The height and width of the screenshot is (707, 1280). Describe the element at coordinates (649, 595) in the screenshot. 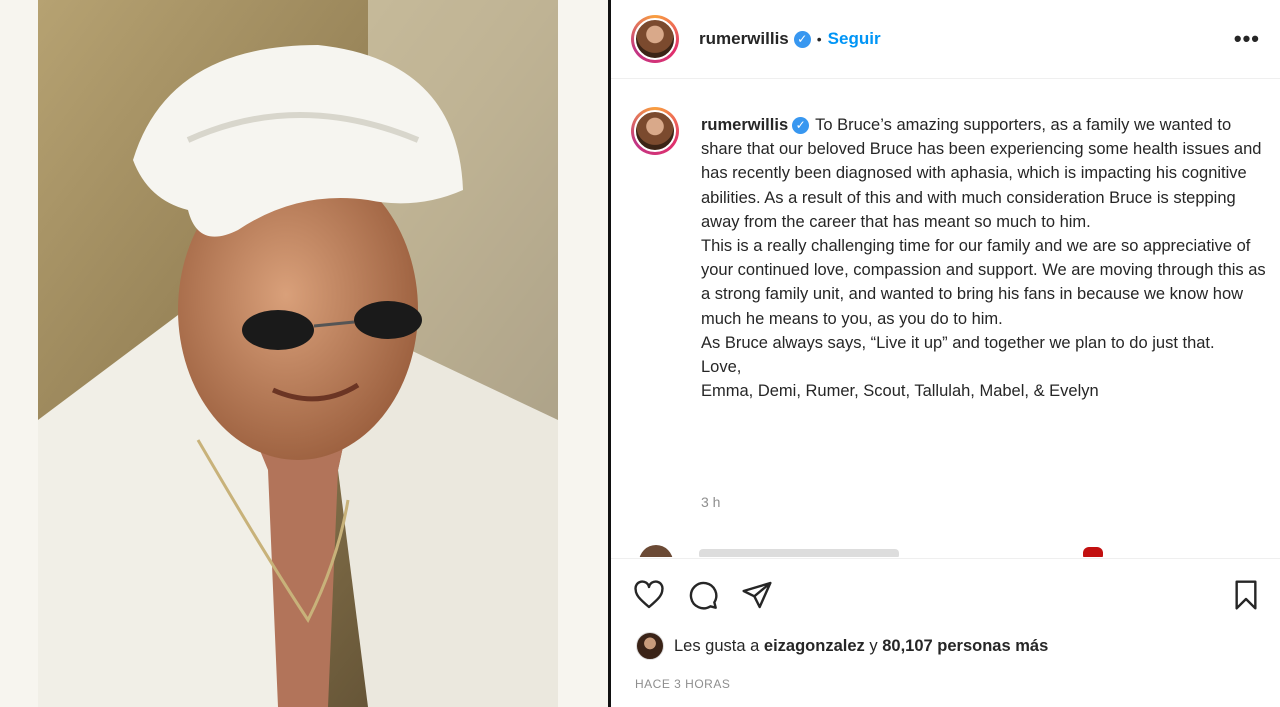

I see `like-heart-icon` at that location.